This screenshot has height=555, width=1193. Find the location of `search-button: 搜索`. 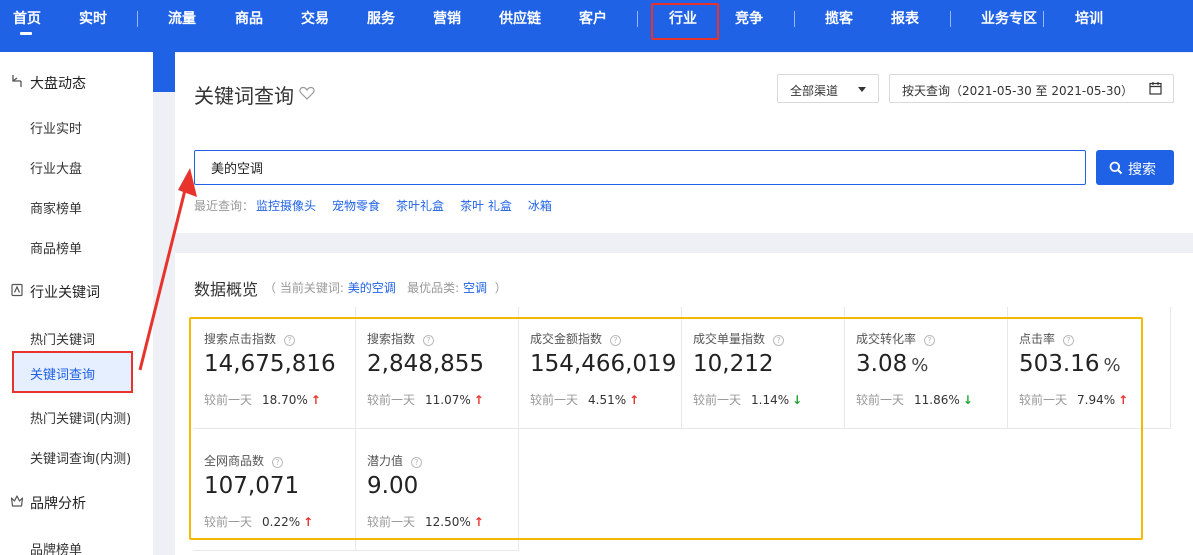

search-button: 搜索 is located at coordinates (1135, 167).